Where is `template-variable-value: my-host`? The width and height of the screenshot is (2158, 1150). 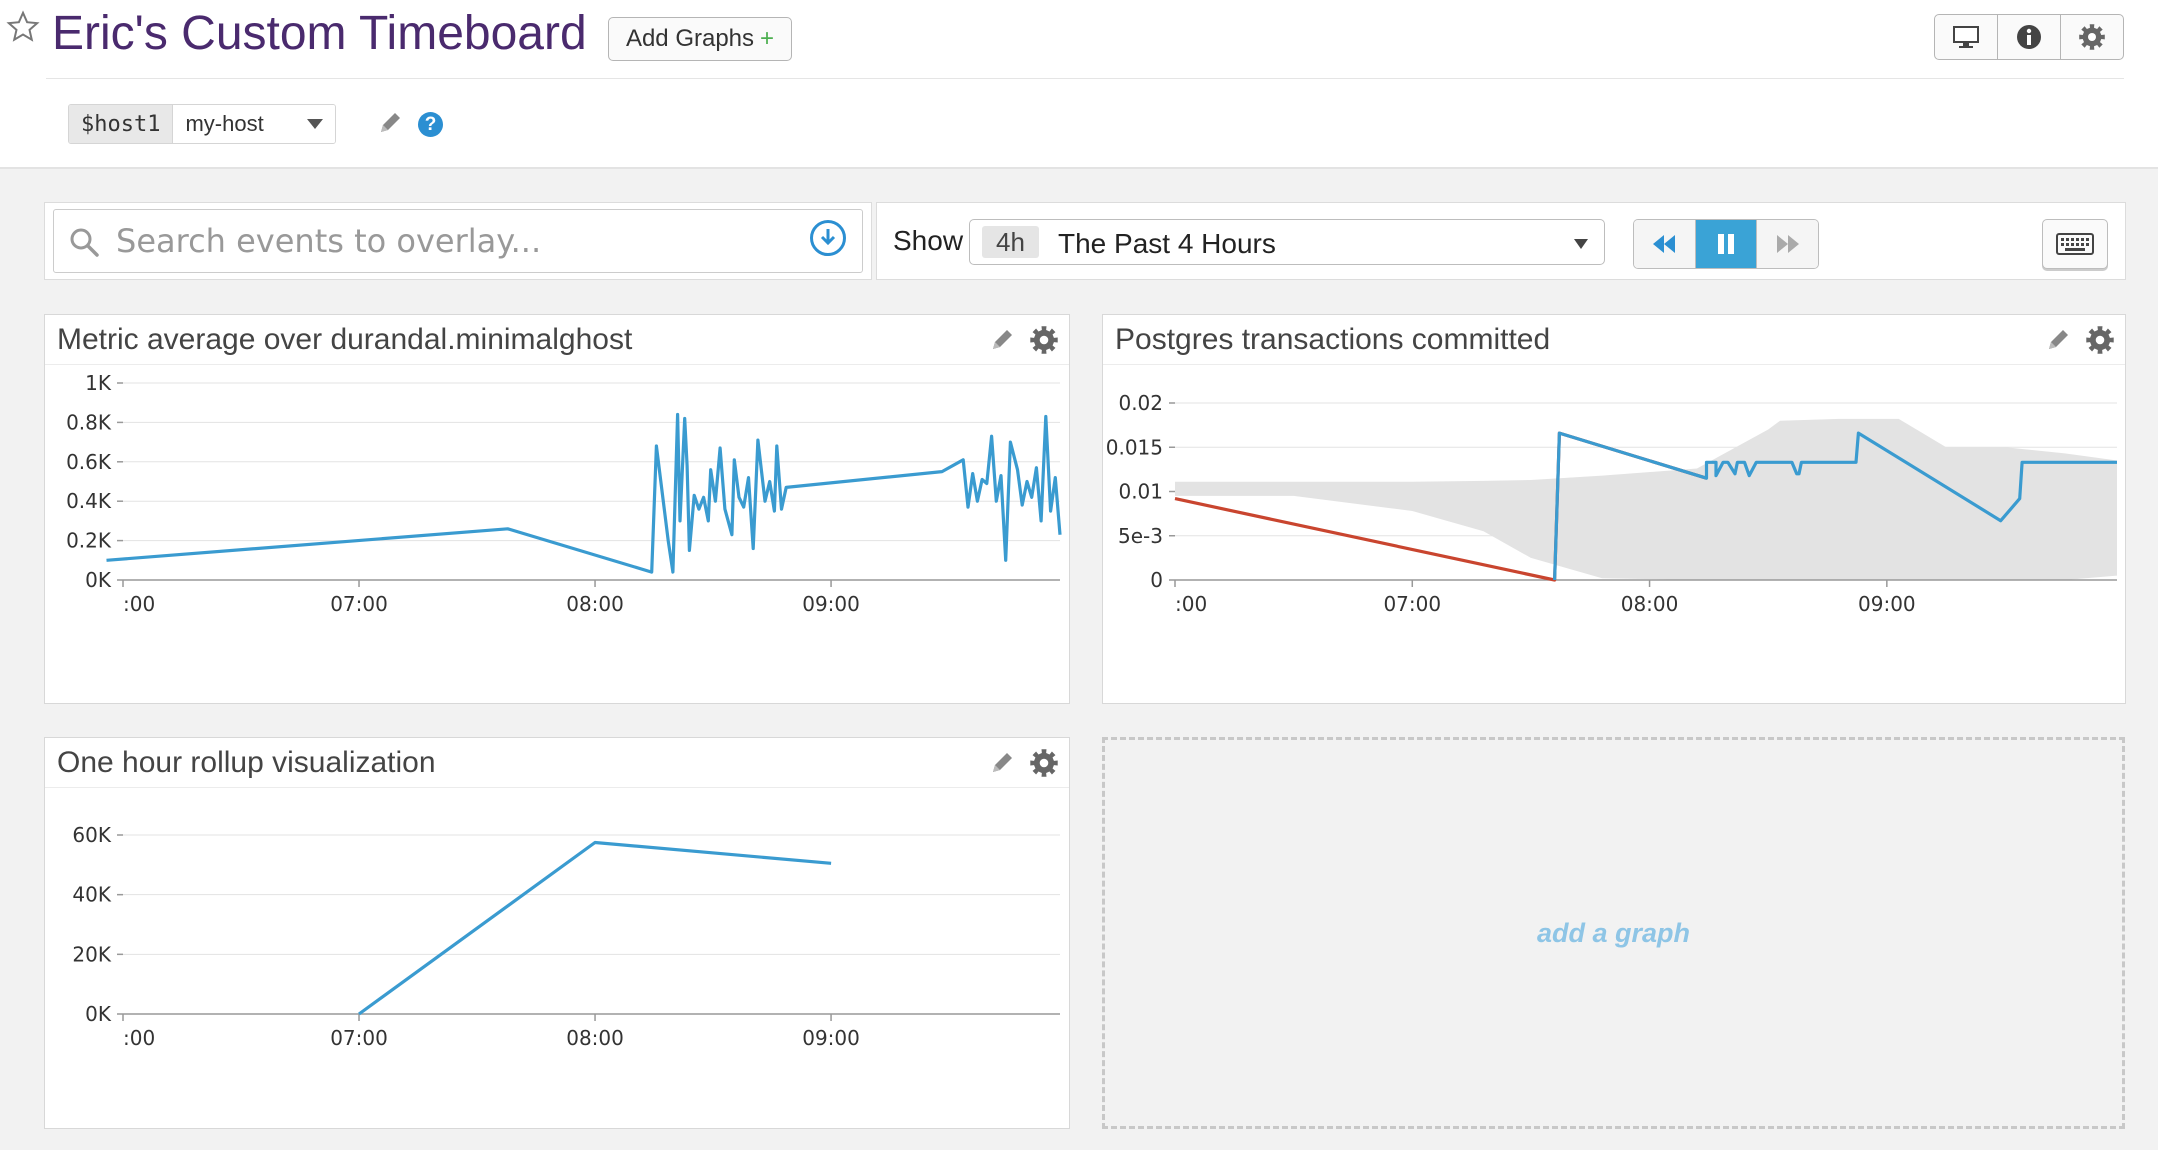 template-variable-value: my-host is located at coordinates (224, 123).